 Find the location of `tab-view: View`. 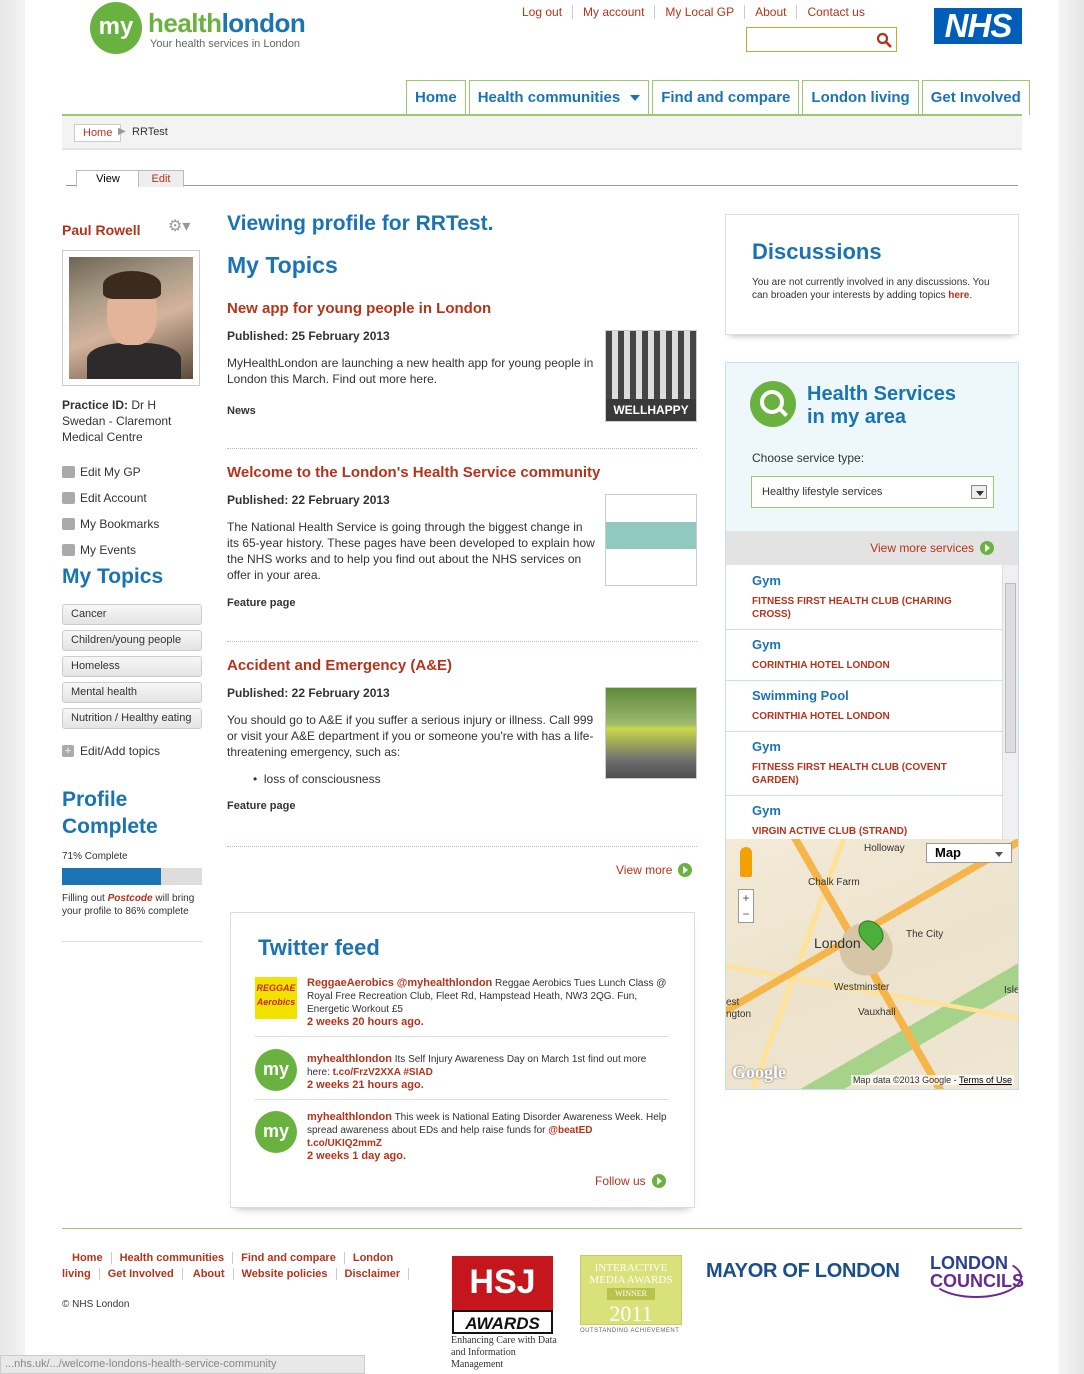

tab-view: View is located at coordinates (108, 178).